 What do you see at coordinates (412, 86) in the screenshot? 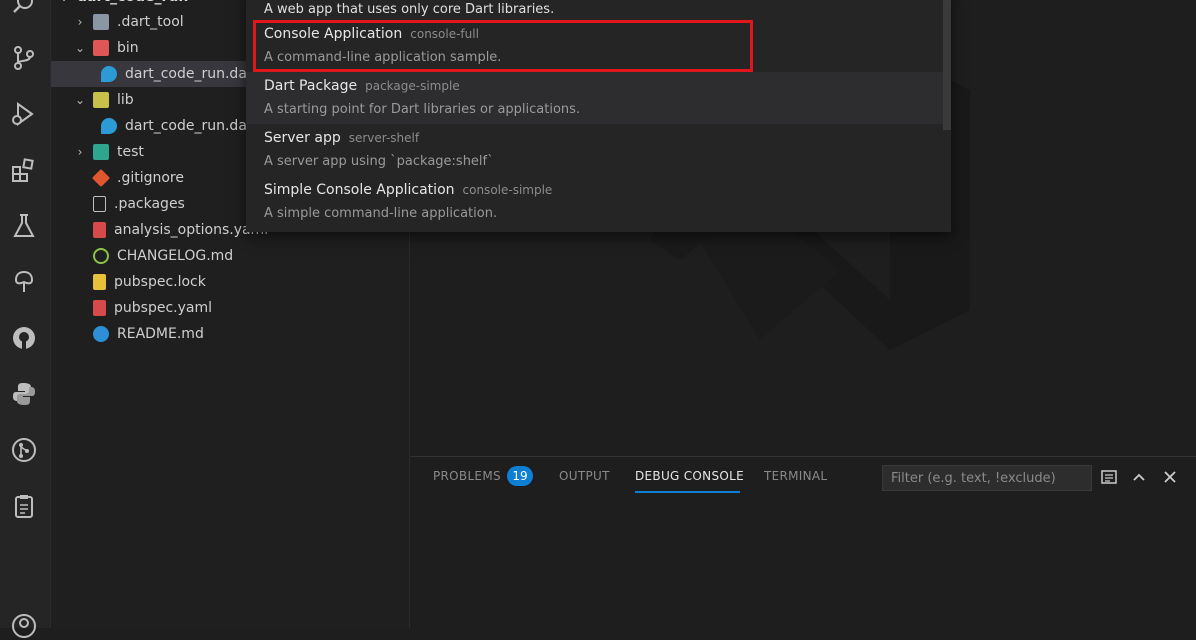
I see `quick-pick-item-detail: package-simple` at bounding box center [412, 86].